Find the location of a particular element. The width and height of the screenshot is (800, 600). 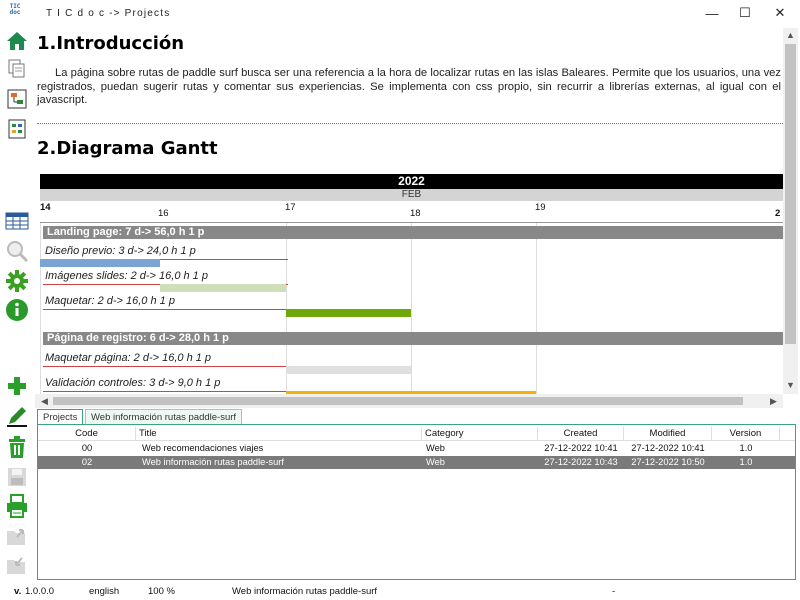

gantt-day-label: 17 is located at coordinates (290, 207).